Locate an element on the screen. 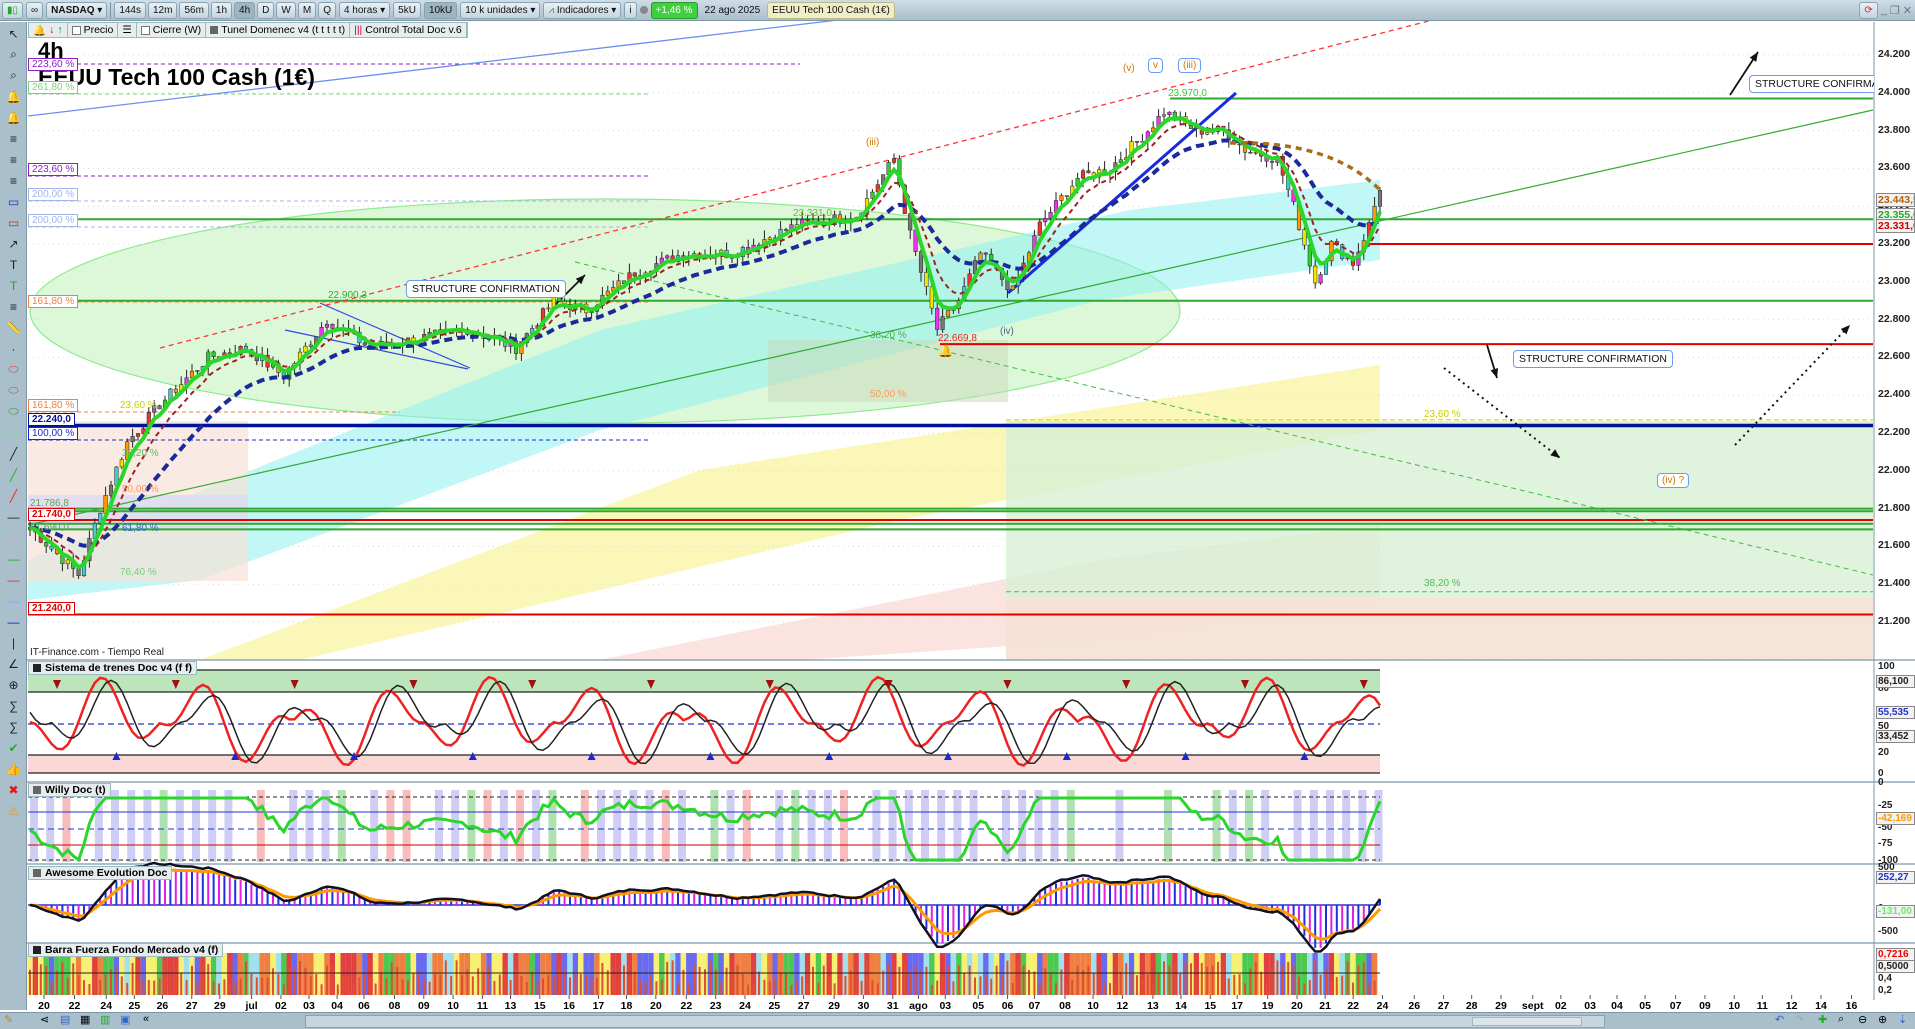  restore-icon: ❐ is located at coordinates (1895, 10).